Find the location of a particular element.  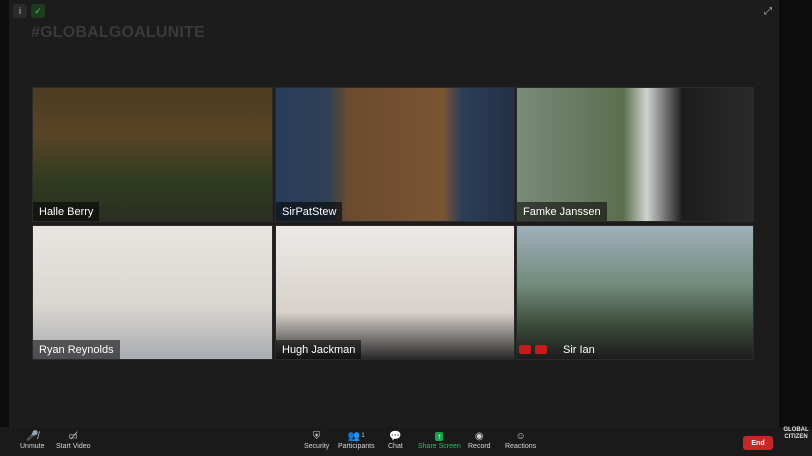

fullscreen-icon: ⤢ is located at coordinates (768, 11).